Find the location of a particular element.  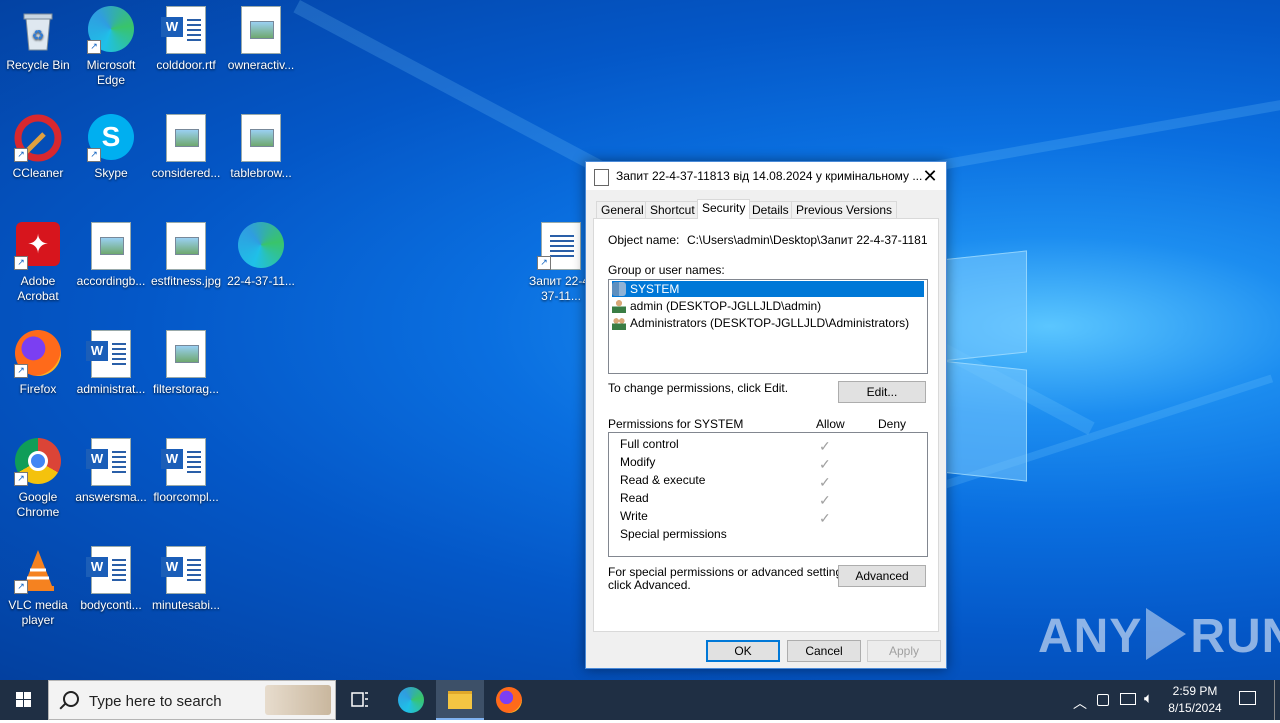

desktop-icon-recycle-bin: ♻ Recycle Bin is located at coordinates (38, 36).